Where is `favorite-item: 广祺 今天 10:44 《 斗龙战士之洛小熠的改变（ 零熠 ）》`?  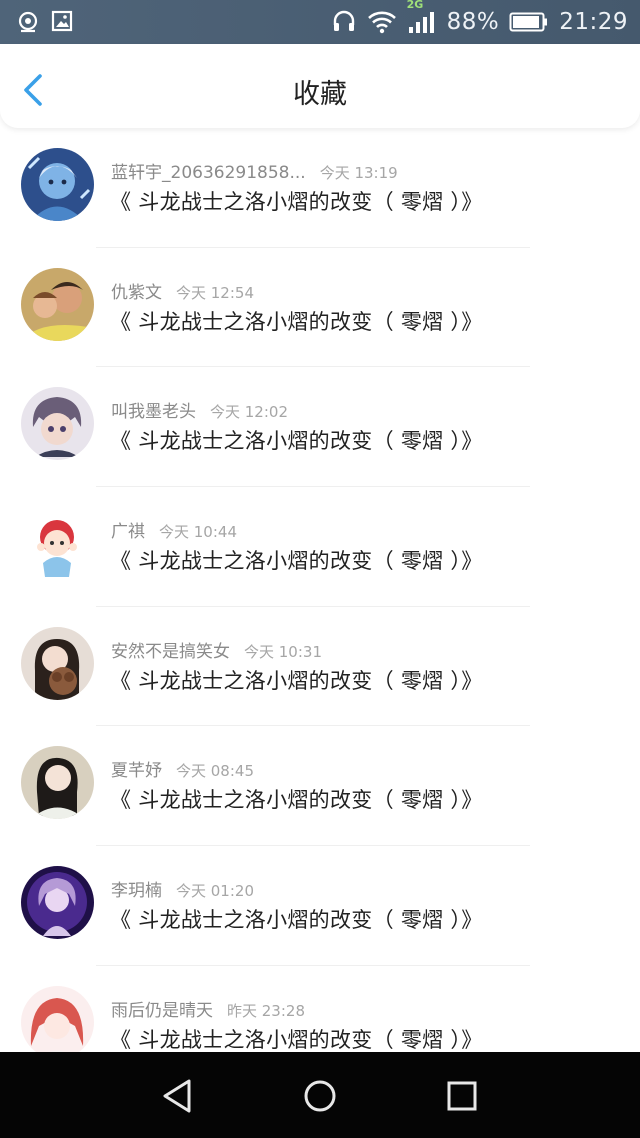
favorite-item: 广祺 今天 10:44 《 斗龙战士之洛小熠的改变（ 零熠 ）》 is located at coordinates (320, 547).